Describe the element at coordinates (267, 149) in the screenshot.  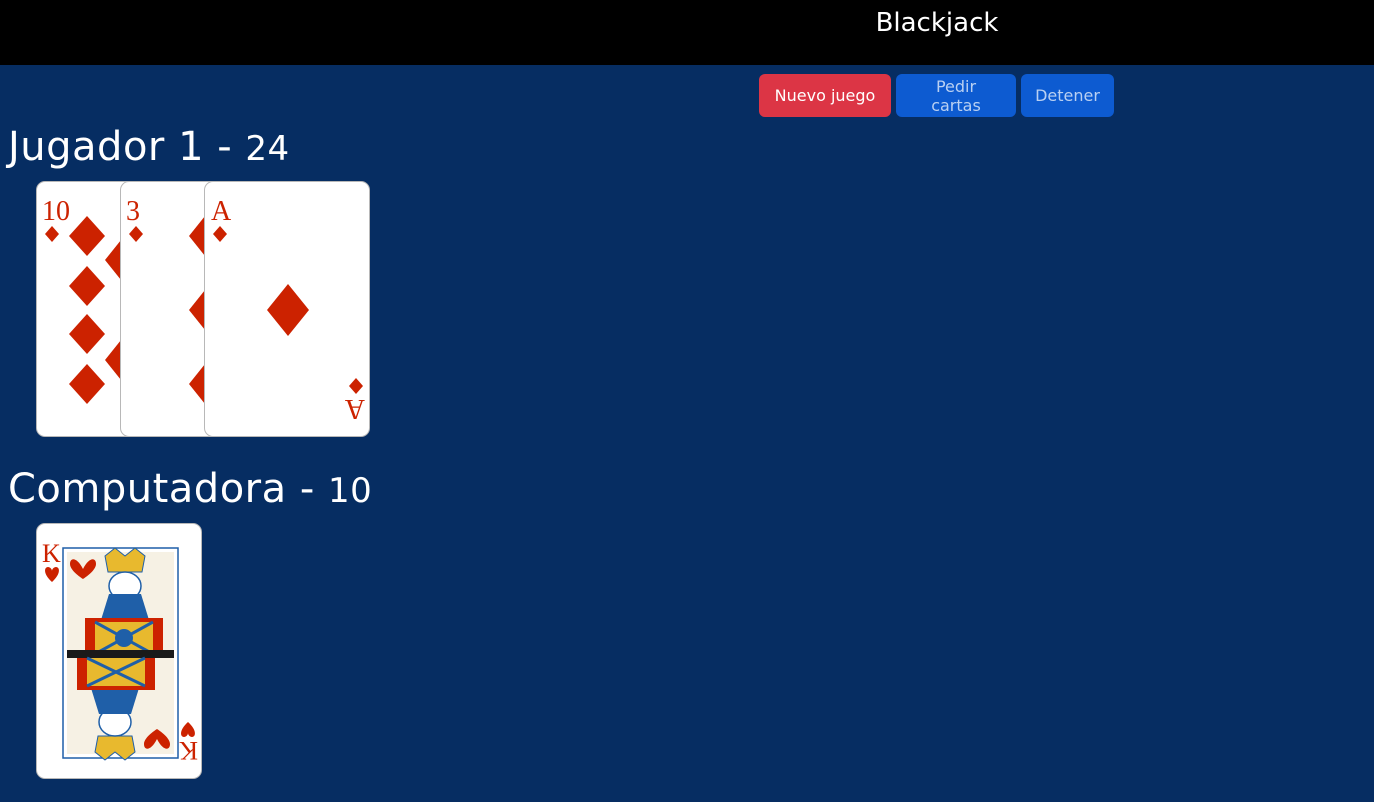
I see `player-score: 24` at that location.